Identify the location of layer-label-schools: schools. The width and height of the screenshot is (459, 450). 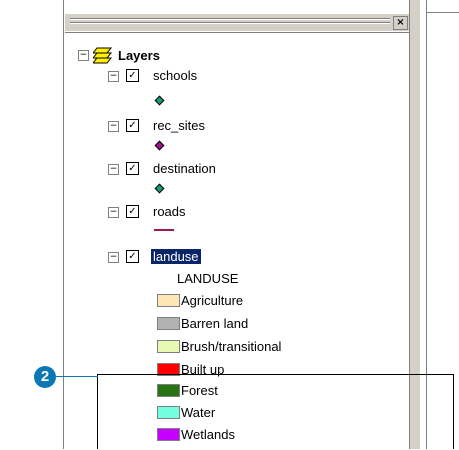
(175, 75).